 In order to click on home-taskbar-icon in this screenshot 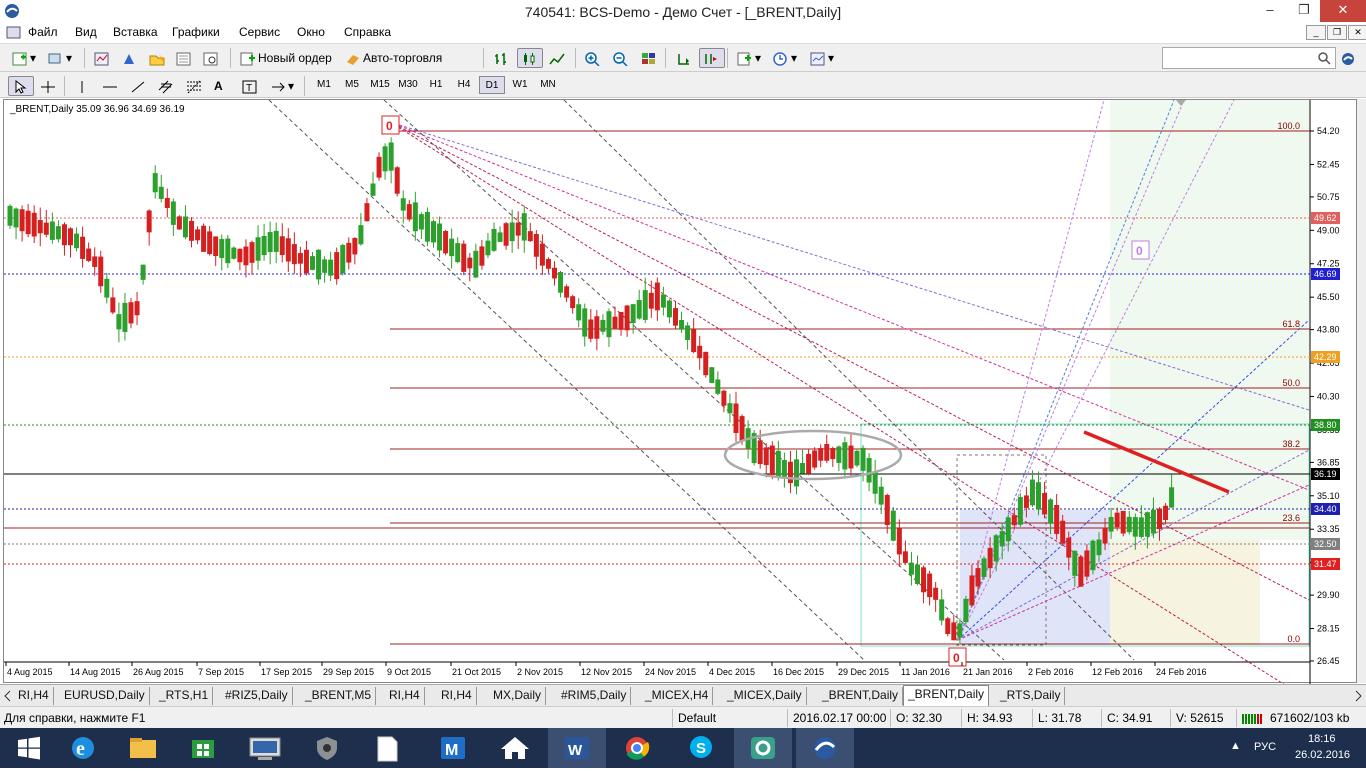, I will do `click(515, 748)`.